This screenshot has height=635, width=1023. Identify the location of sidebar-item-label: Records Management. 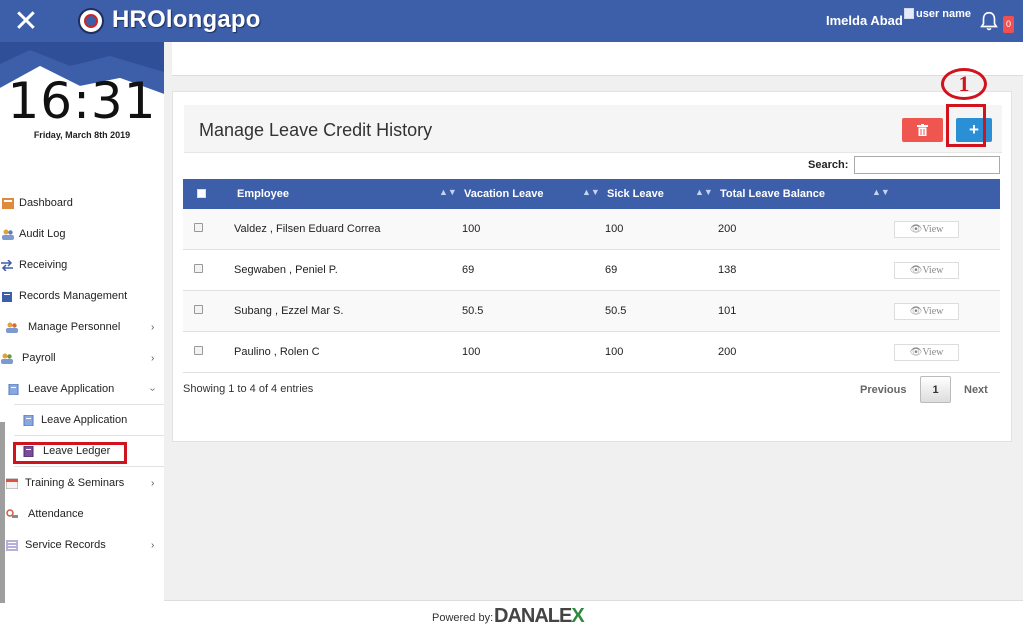
(73, 296).